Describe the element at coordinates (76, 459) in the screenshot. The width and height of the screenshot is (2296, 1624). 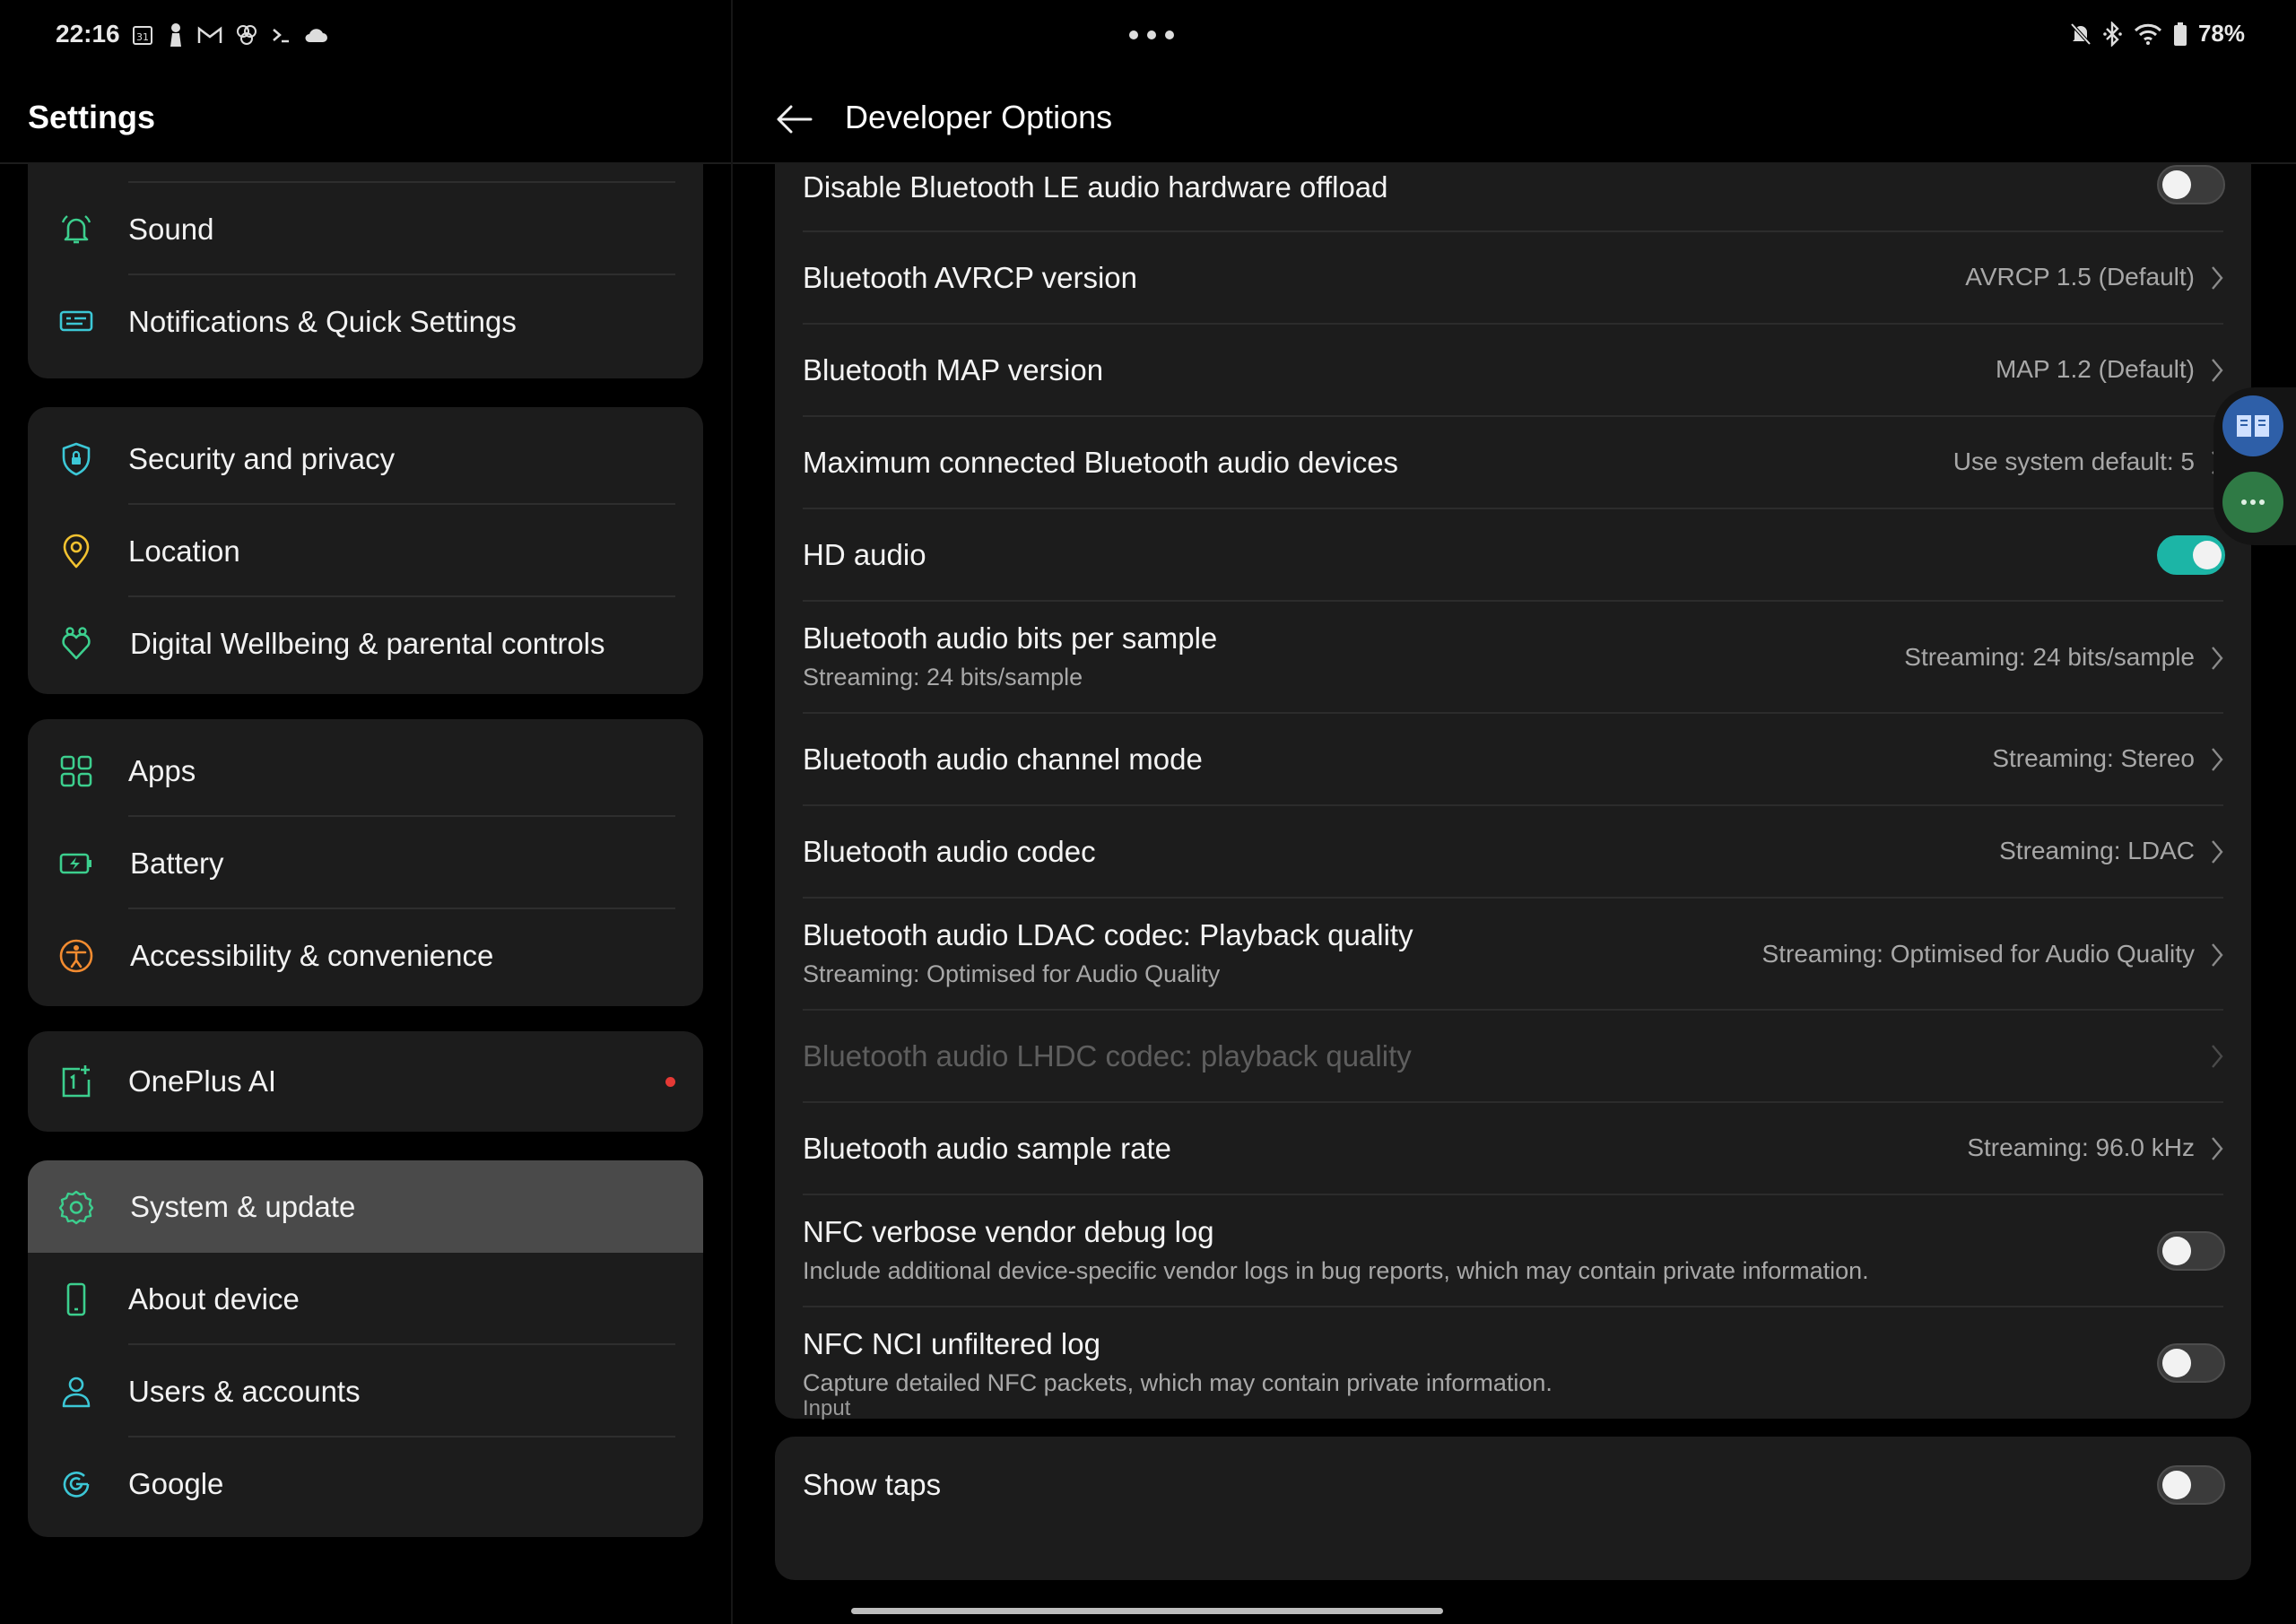
I see `shield-icon` at that location.